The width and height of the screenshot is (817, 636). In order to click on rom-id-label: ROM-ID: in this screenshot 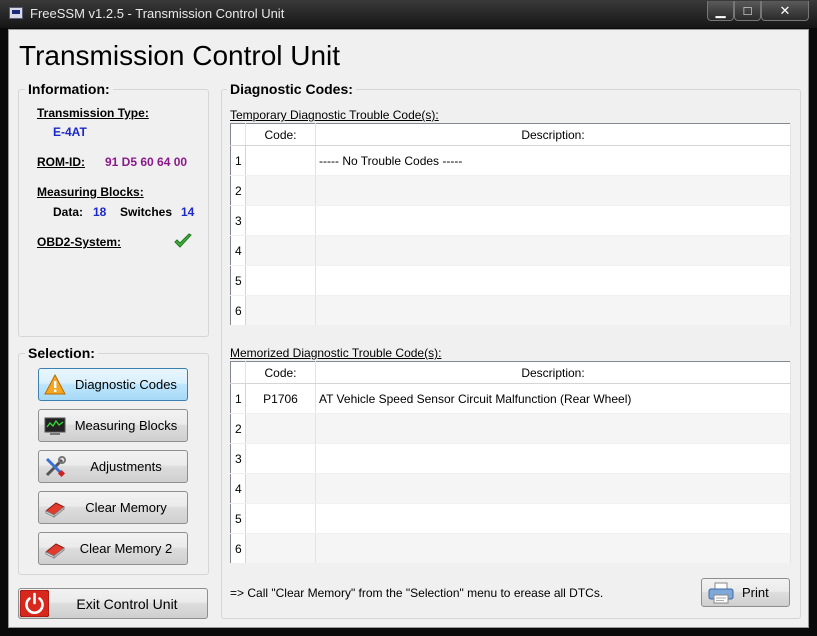, I will do `click(61, 162)`.